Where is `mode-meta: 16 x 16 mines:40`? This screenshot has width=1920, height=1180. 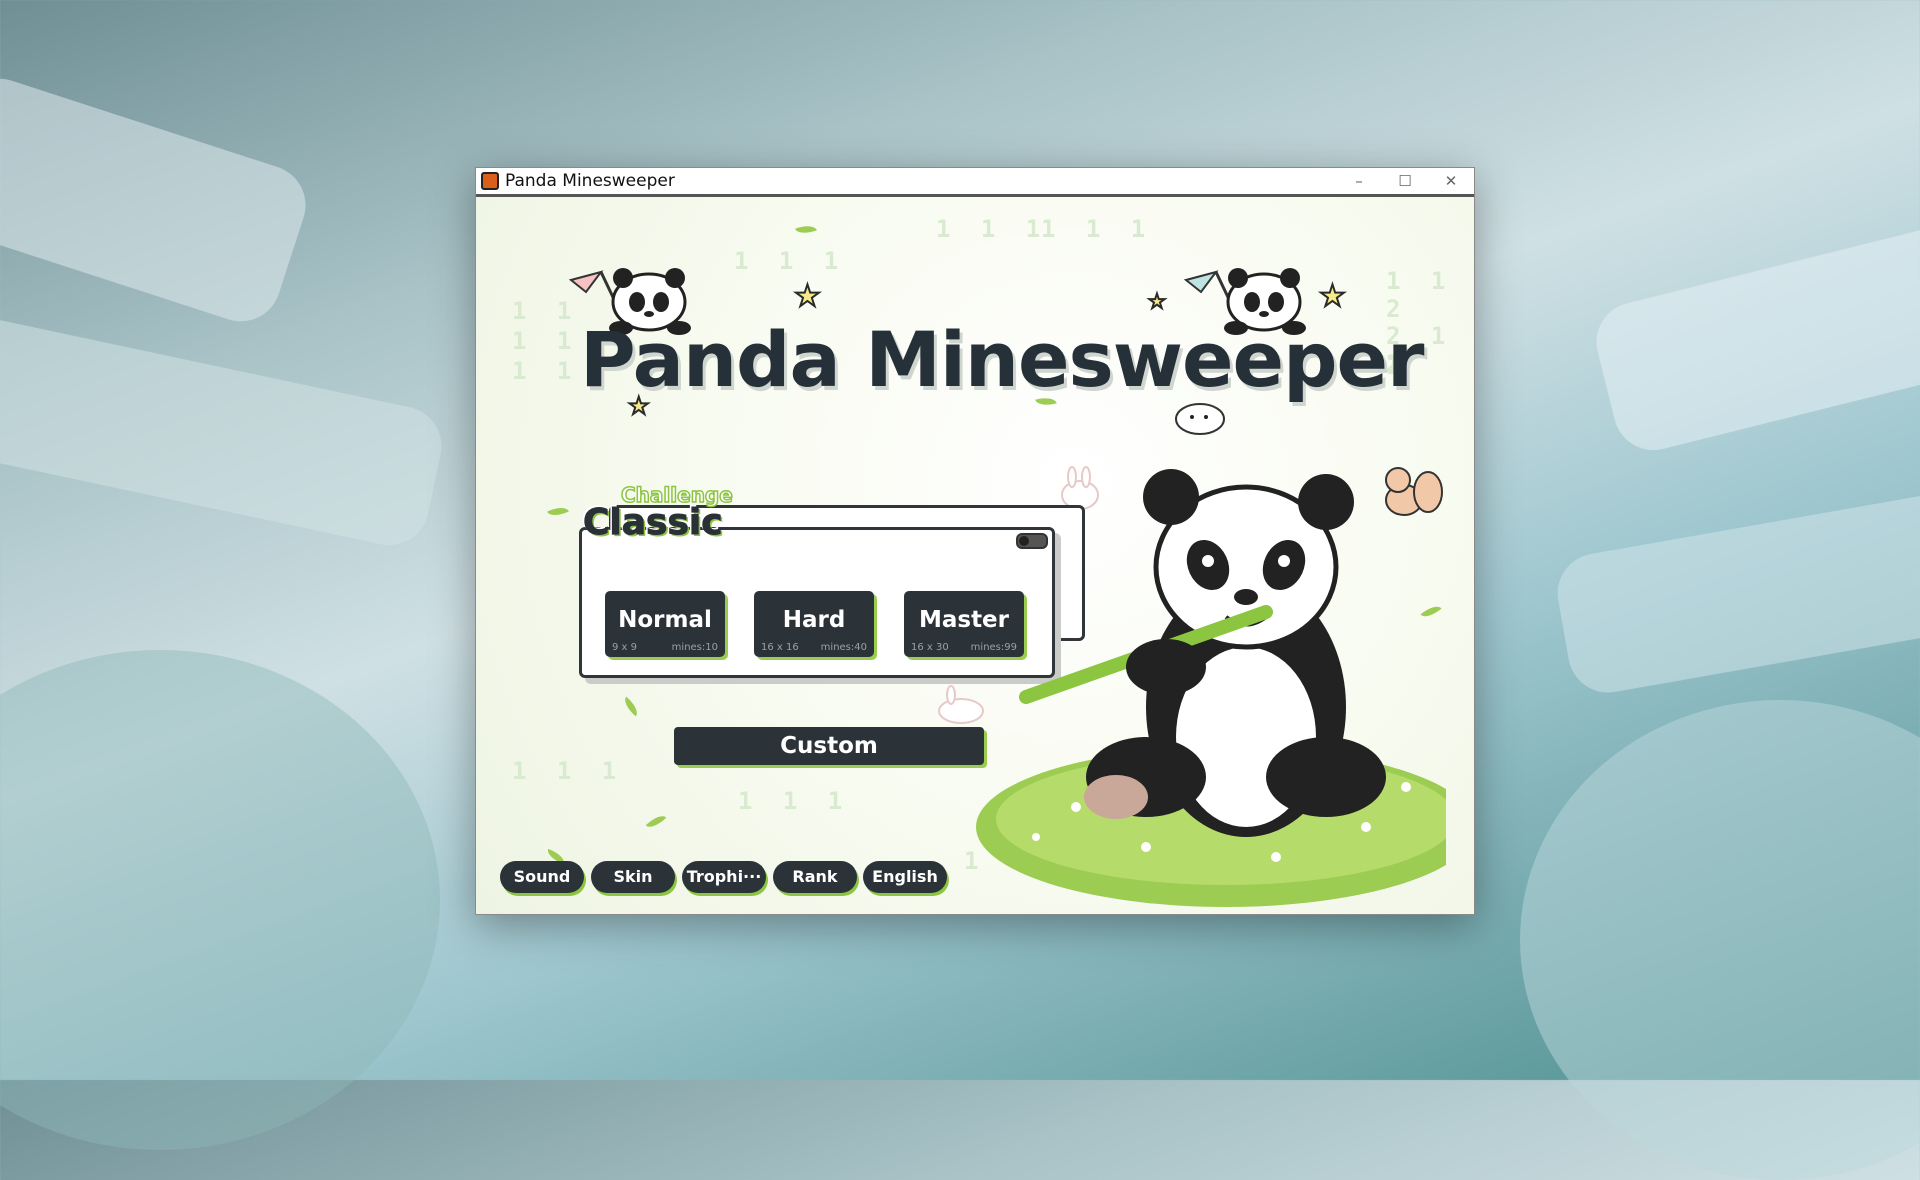
mode-meta: 16 x 16 mines:40 is located at coordinates (814, 647).